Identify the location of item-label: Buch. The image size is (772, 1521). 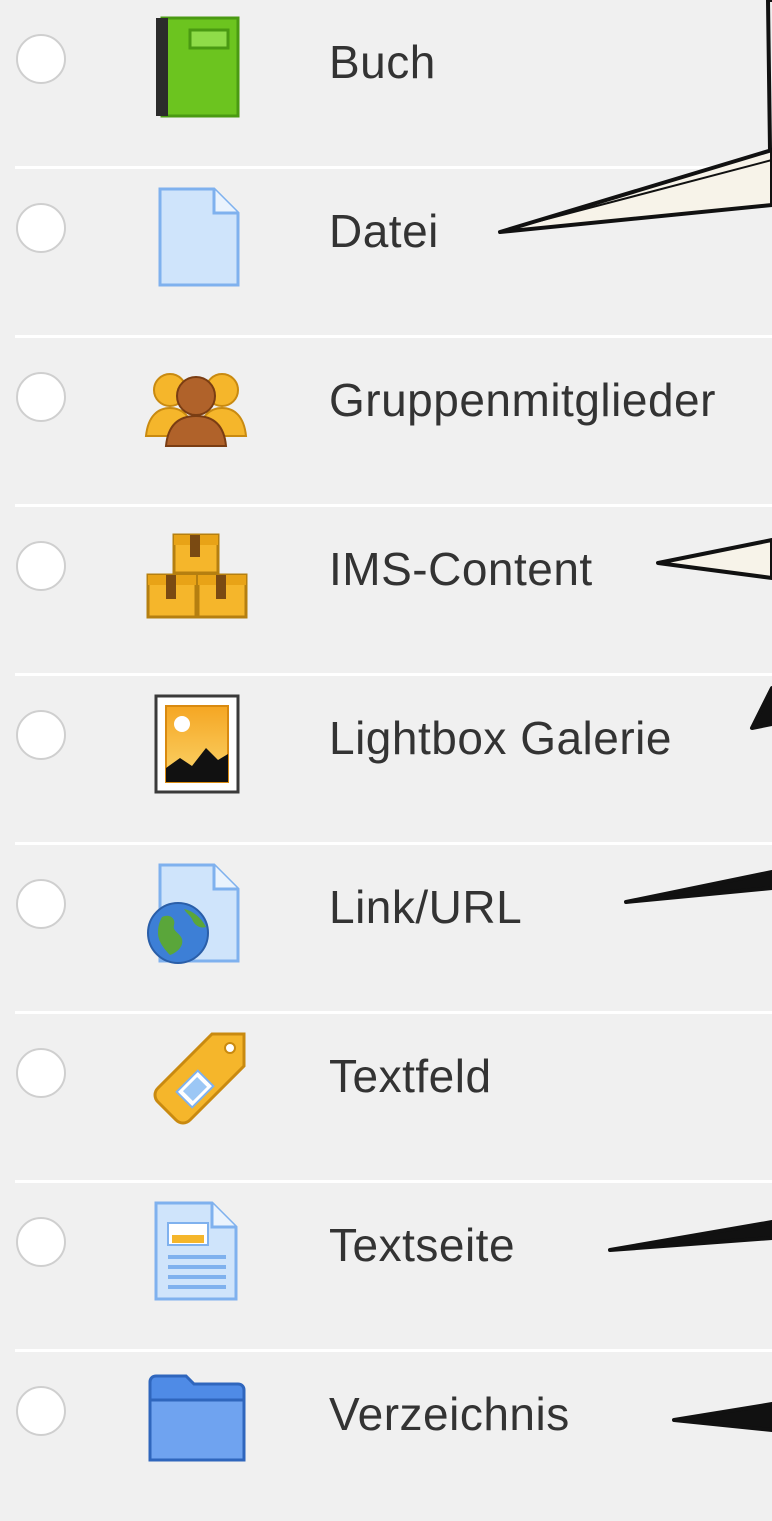
(382, 62).